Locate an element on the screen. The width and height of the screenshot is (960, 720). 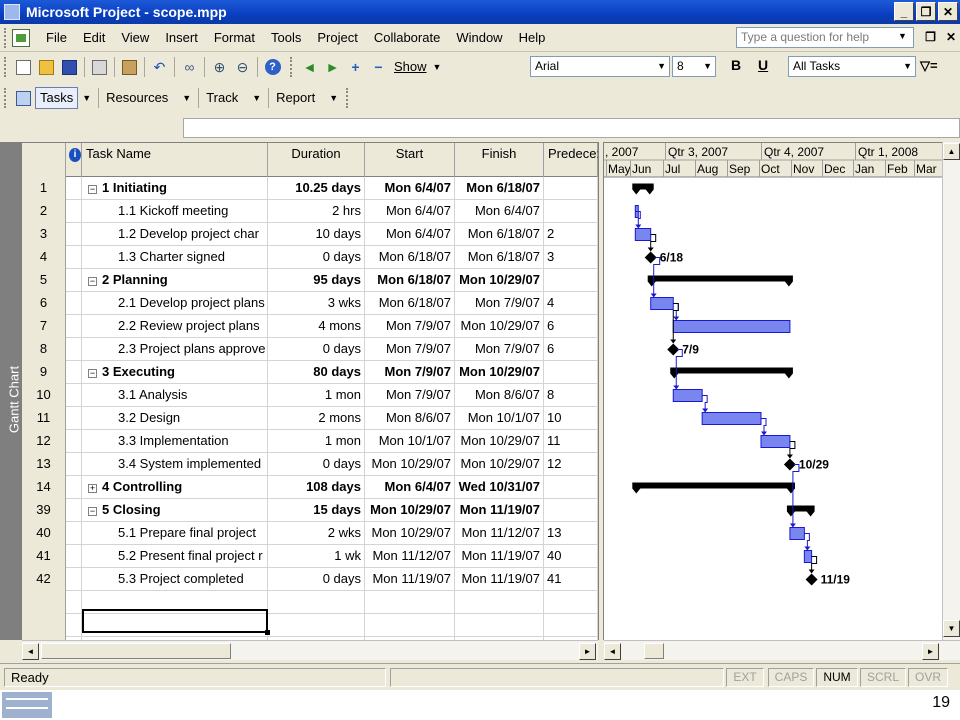
duration-cell: 2 mons is located at coordinates (316, 418).